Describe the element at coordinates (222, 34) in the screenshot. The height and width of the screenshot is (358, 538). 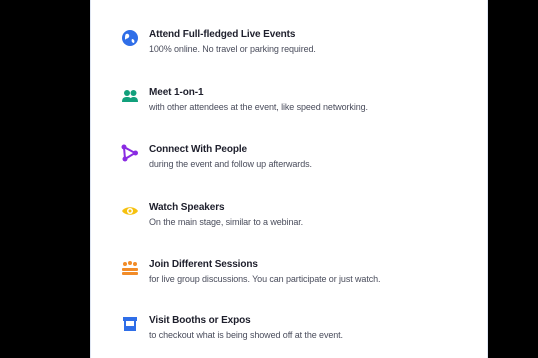
I see `feature-title: Attend Full-fledged Live Events` at that location.